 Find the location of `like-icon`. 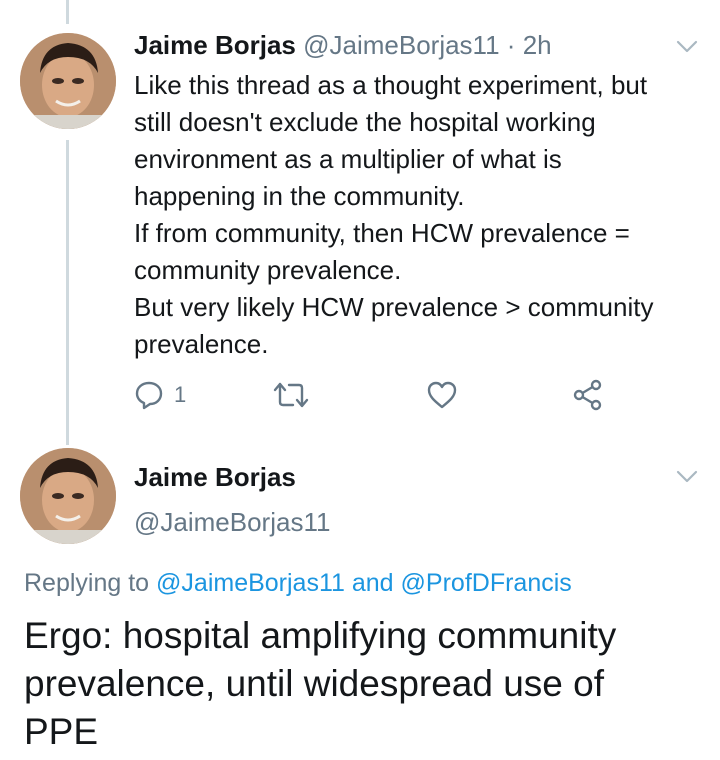

like-icon is located at coordinates (442, 395).